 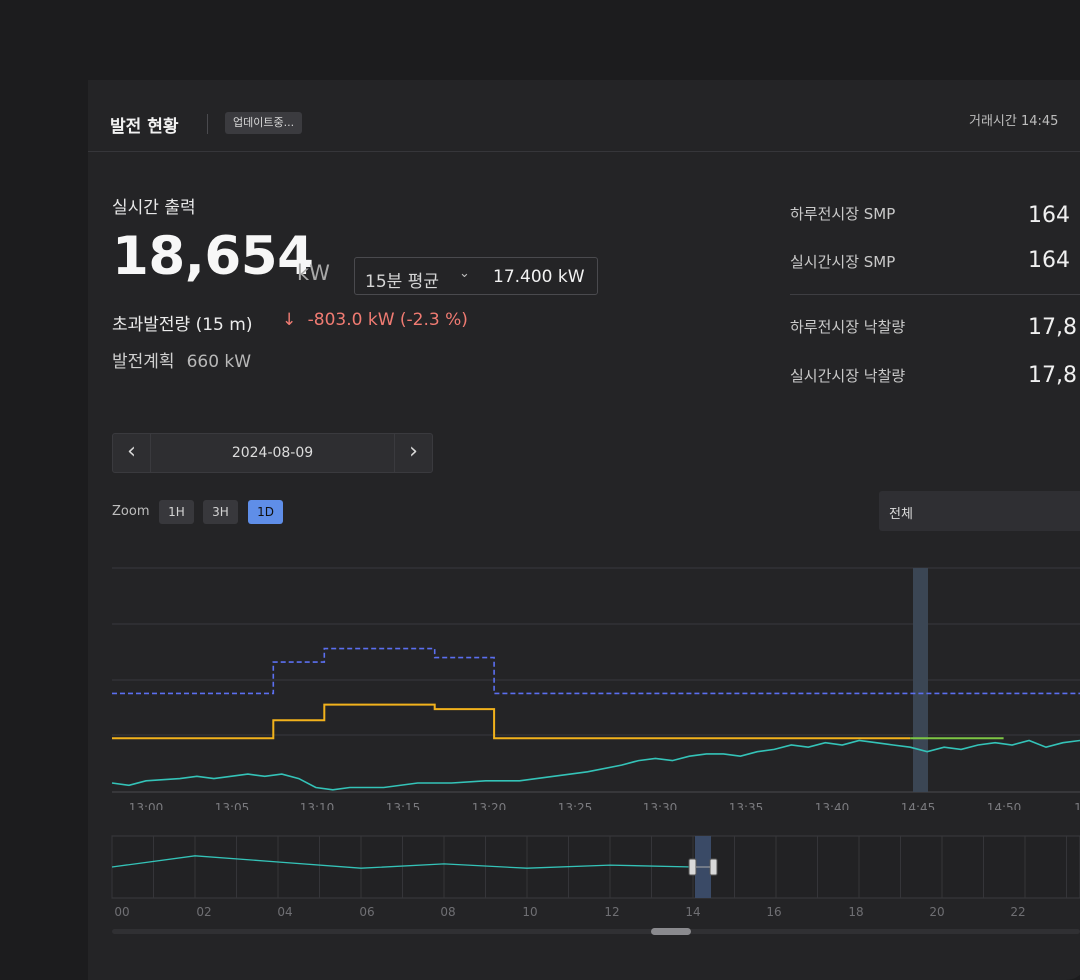 What do you see at coordinates (935, 294) in the screenshot?
I see `market-divider` at bounding box center [935, 294].